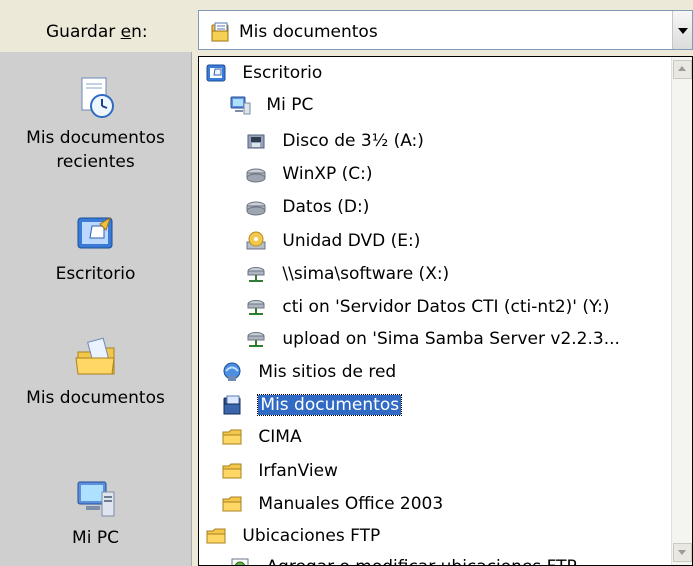 This screenshot has width=693, height=566. I want to click on list-item-label: Agregar o modificar ubicaciones FTP, so click(421, 561).